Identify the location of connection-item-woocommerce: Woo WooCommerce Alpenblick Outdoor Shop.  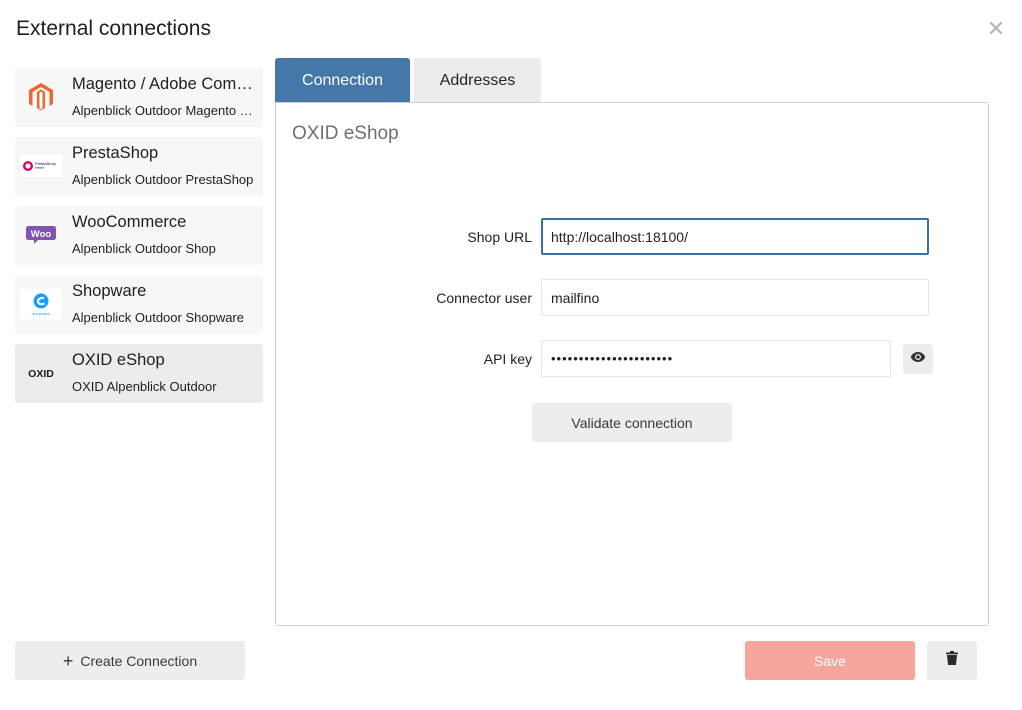
(139, 235).